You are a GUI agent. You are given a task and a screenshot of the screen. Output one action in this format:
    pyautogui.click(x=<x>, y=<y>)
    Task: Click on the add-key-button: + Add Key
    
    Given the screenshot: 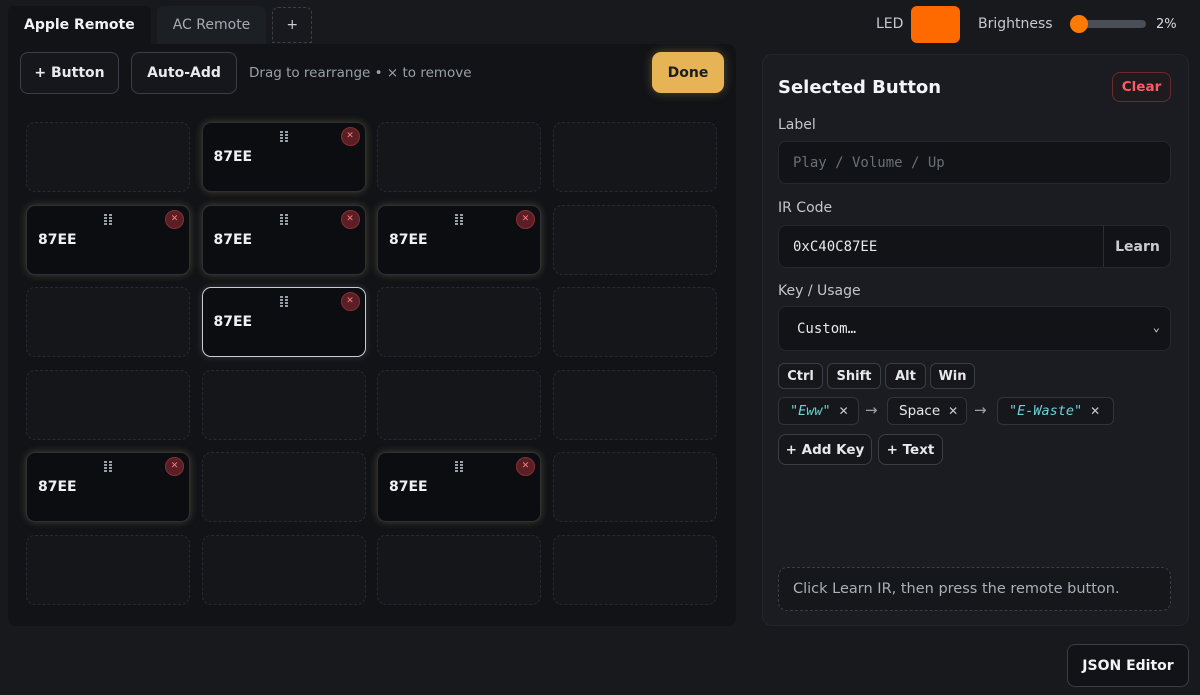 What is the action you would take?
    pyautogui.click(x=825, y=449)
    